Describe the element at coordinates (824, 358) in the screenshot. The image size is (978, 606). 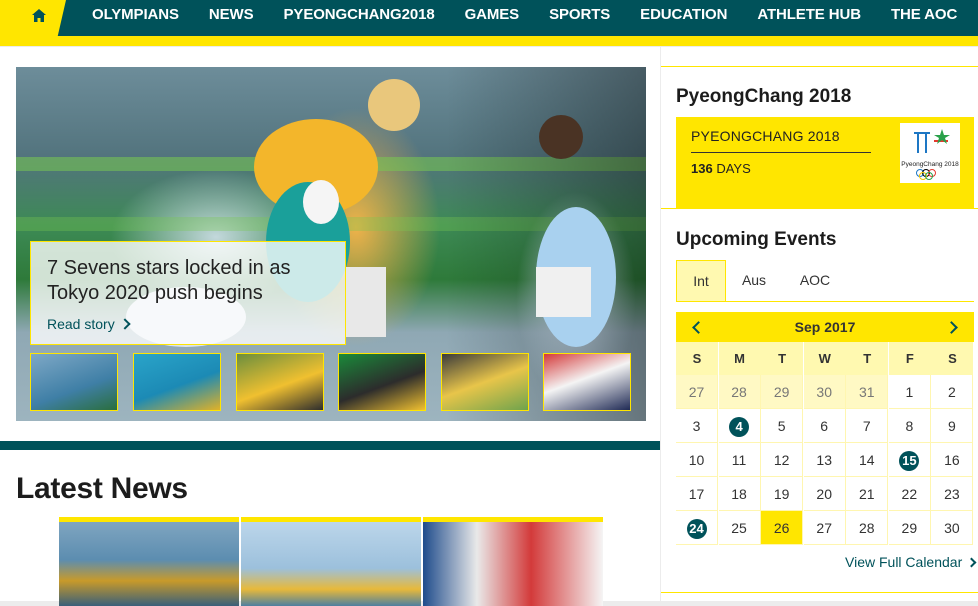
I see `weekday-label: W` at that location.